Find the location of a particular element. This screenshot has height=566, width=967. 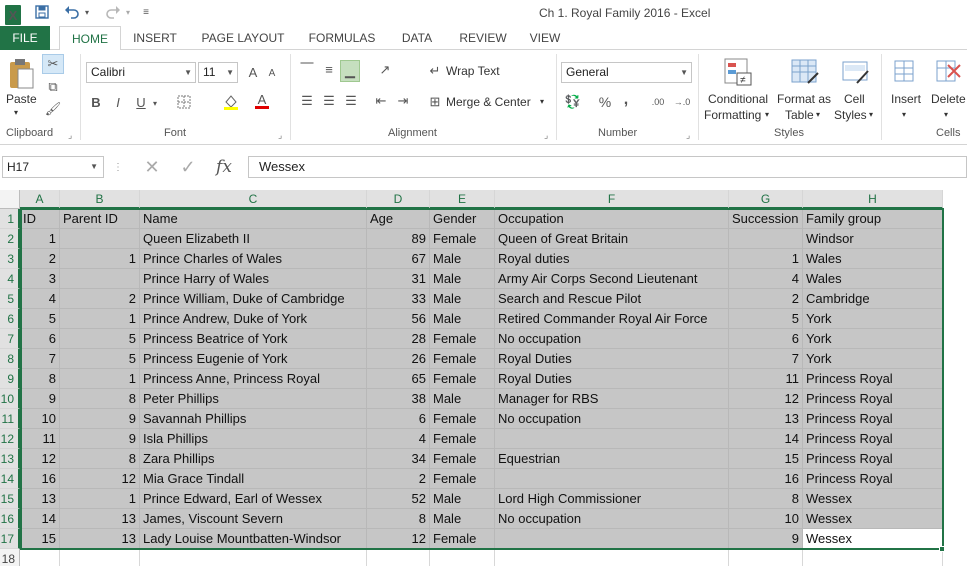

align-top-icon: ⎺ is located at coordinates (307, 69).